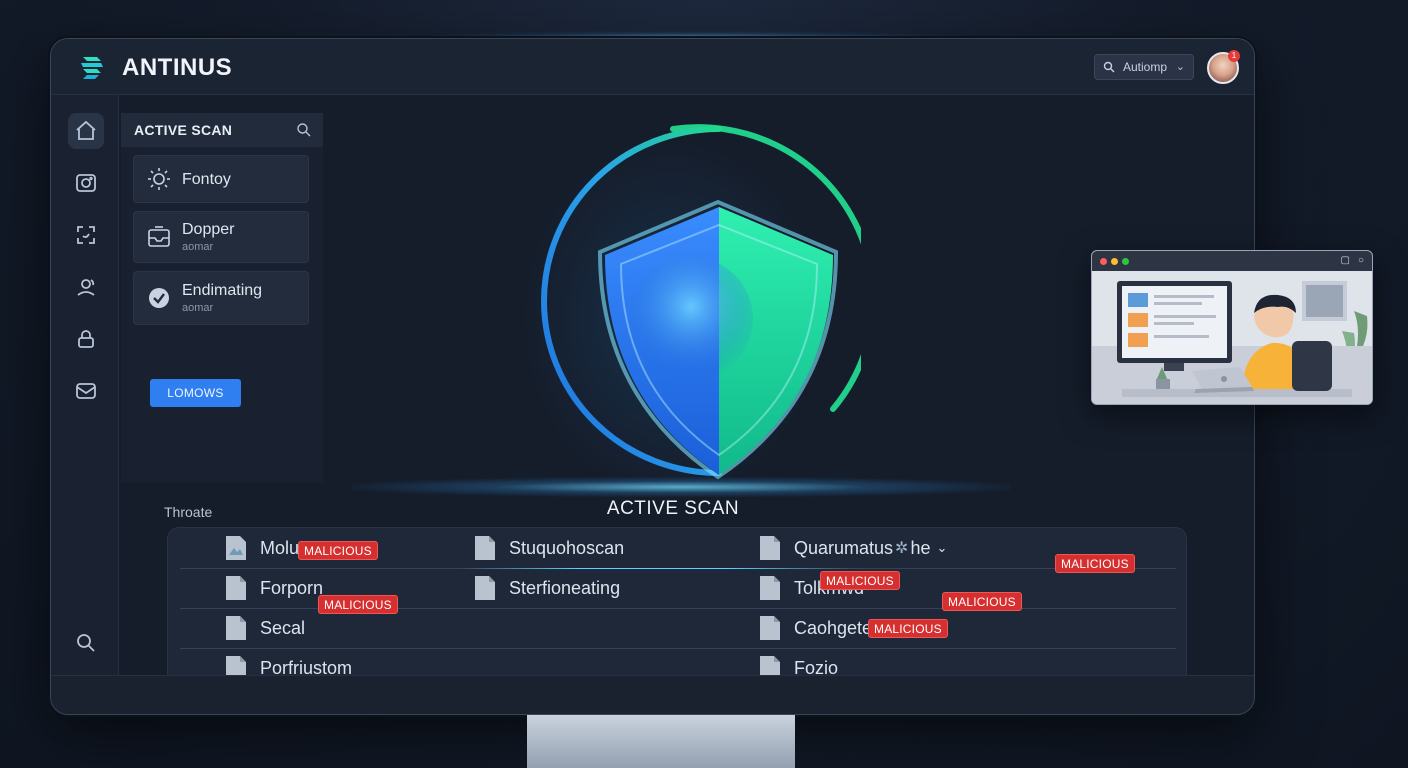 This screenshot has width=1408, height=768. Describe the element at coordinates (1234, 56) in the screenshot. I see `notification-badge: 1` at that location.